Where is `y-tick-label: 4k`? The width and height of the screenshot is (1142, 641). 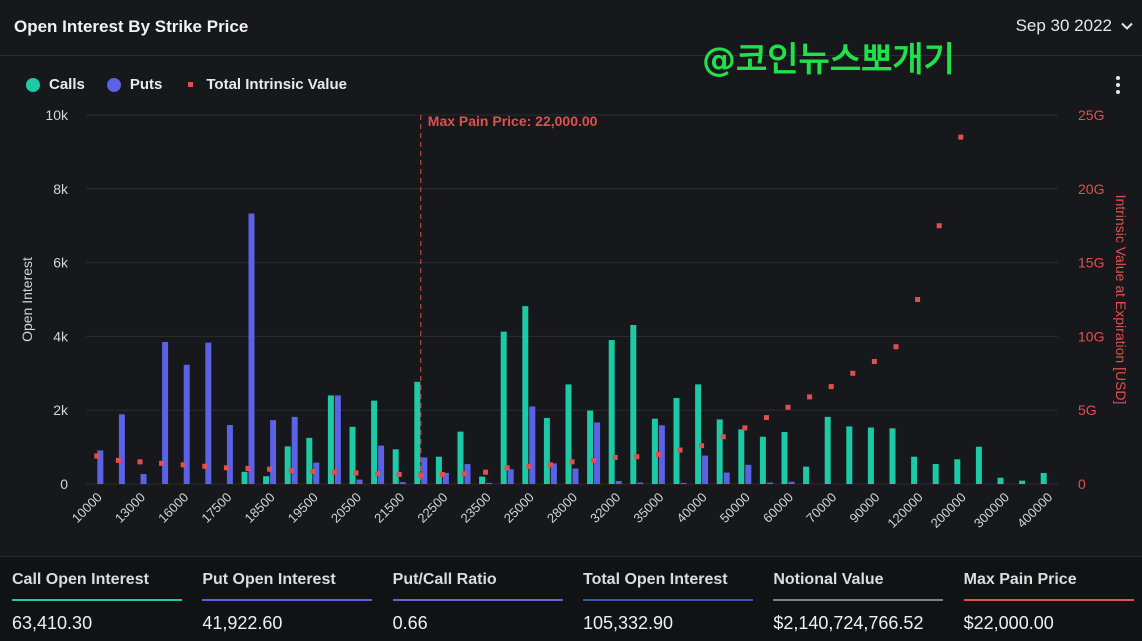
y-tick-label: 4k is located at coordinates (61, 336).